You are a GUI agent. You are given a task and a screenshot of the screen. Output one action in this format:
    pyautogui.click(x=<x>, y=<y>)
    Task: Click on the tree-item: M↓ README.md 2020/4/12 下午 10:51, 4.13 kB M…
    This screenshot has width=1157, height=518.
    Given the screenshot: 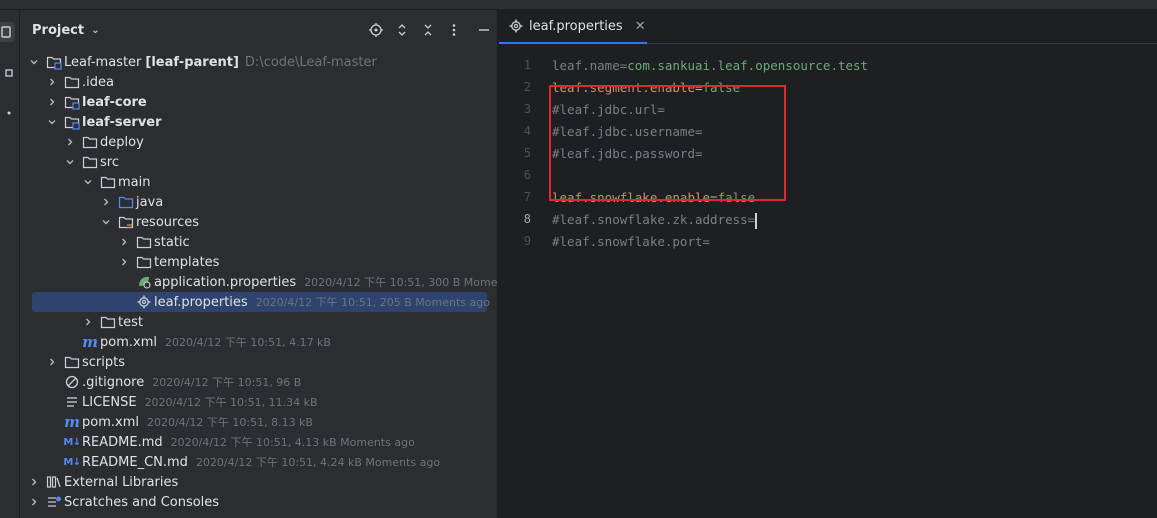 What is the action you would take?
    pyautogui.click(x=258, y=442)
    